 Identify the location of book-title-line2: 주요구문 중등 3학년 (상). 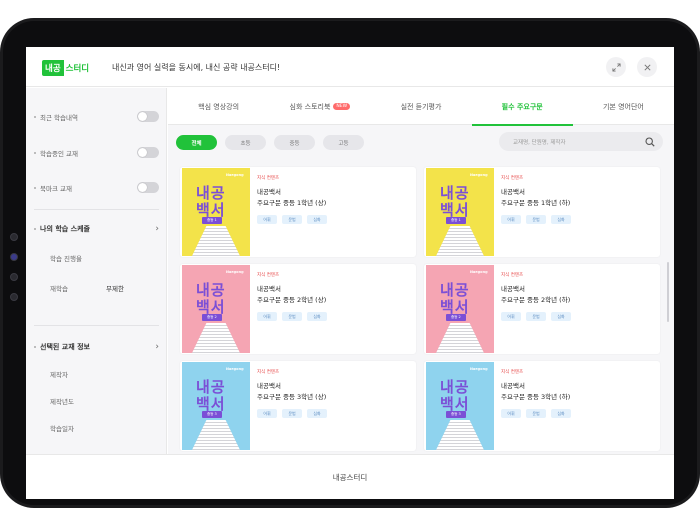
(292, 397).